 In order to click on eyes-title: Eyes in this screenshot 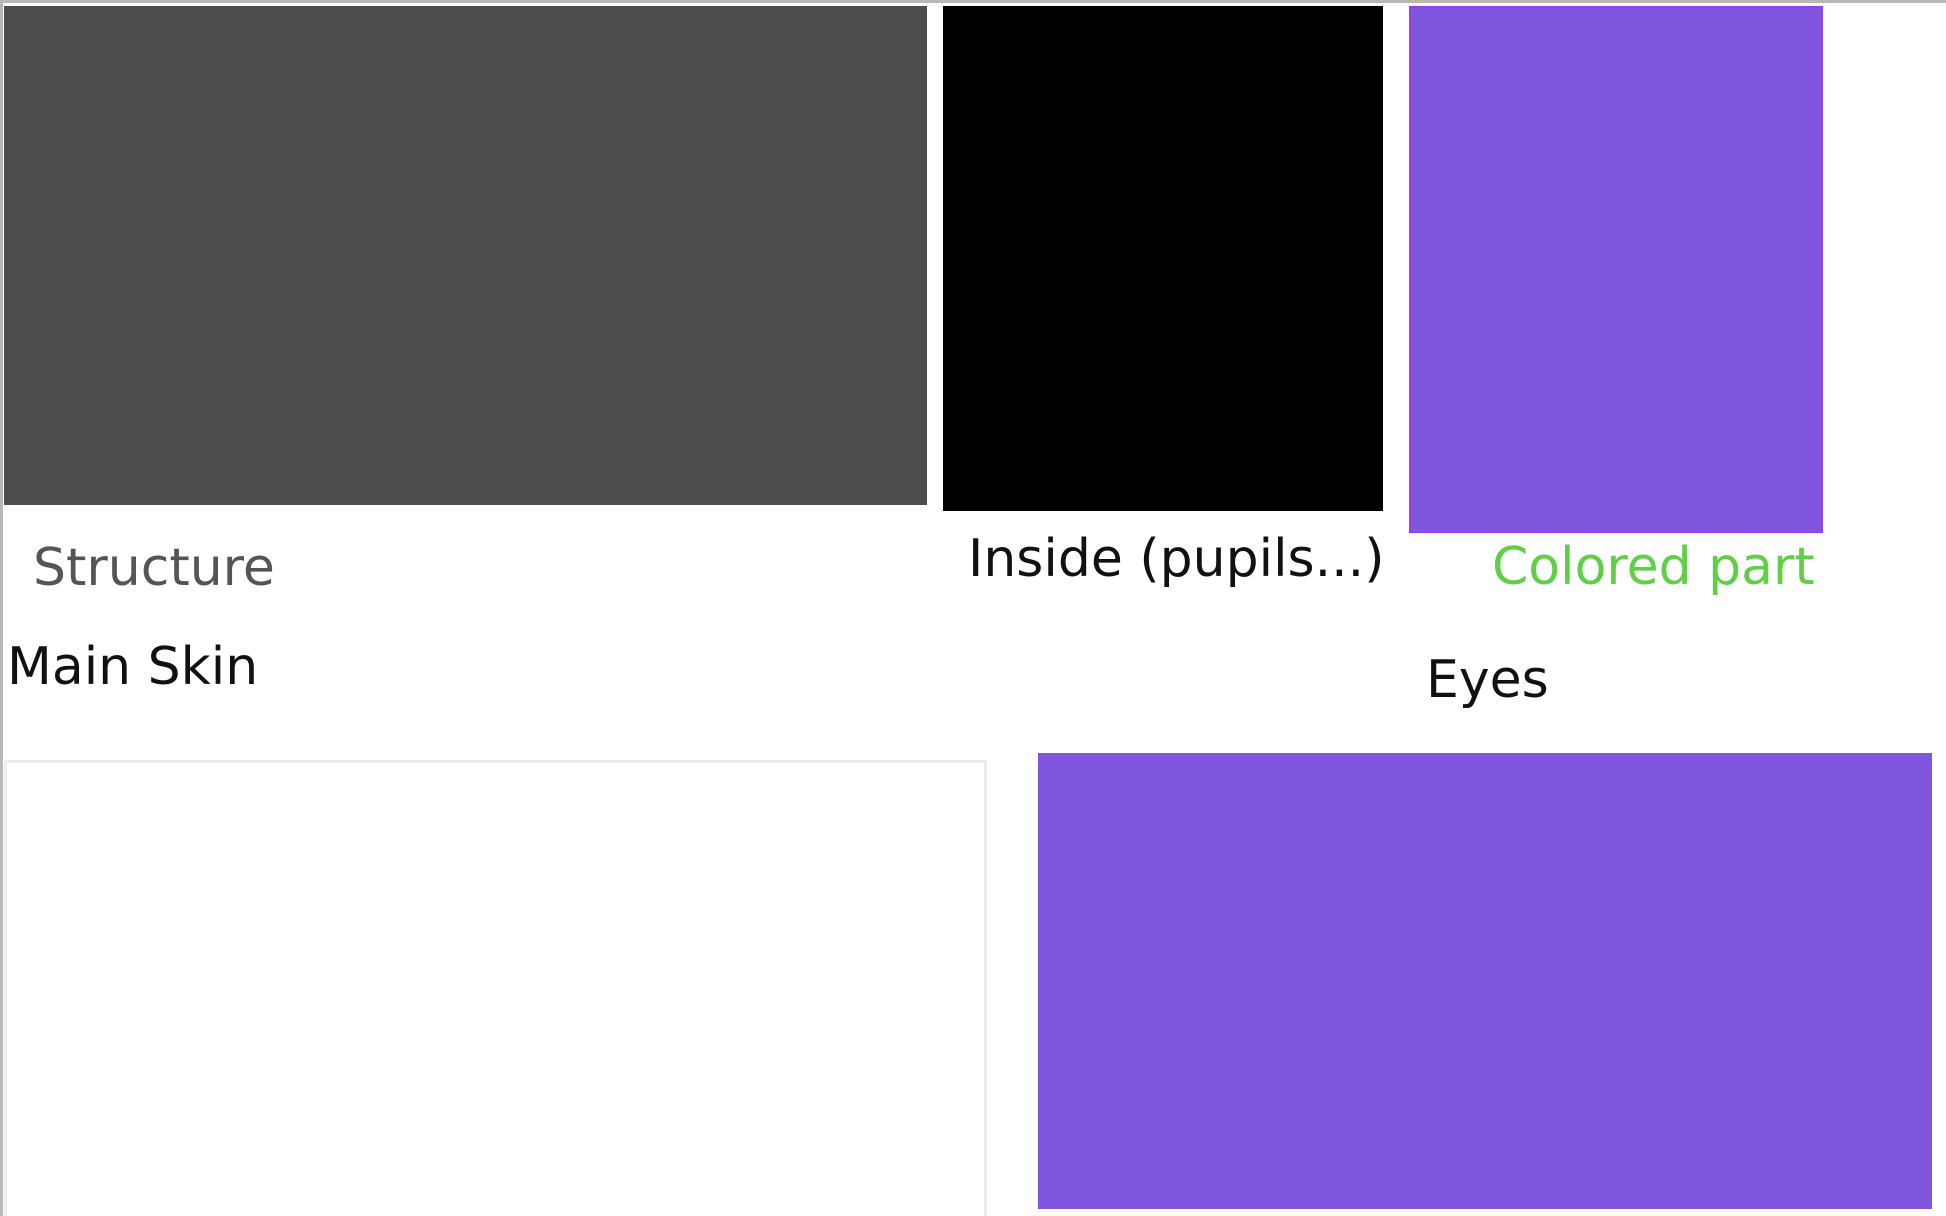, I will do `click(1487, 680)`.